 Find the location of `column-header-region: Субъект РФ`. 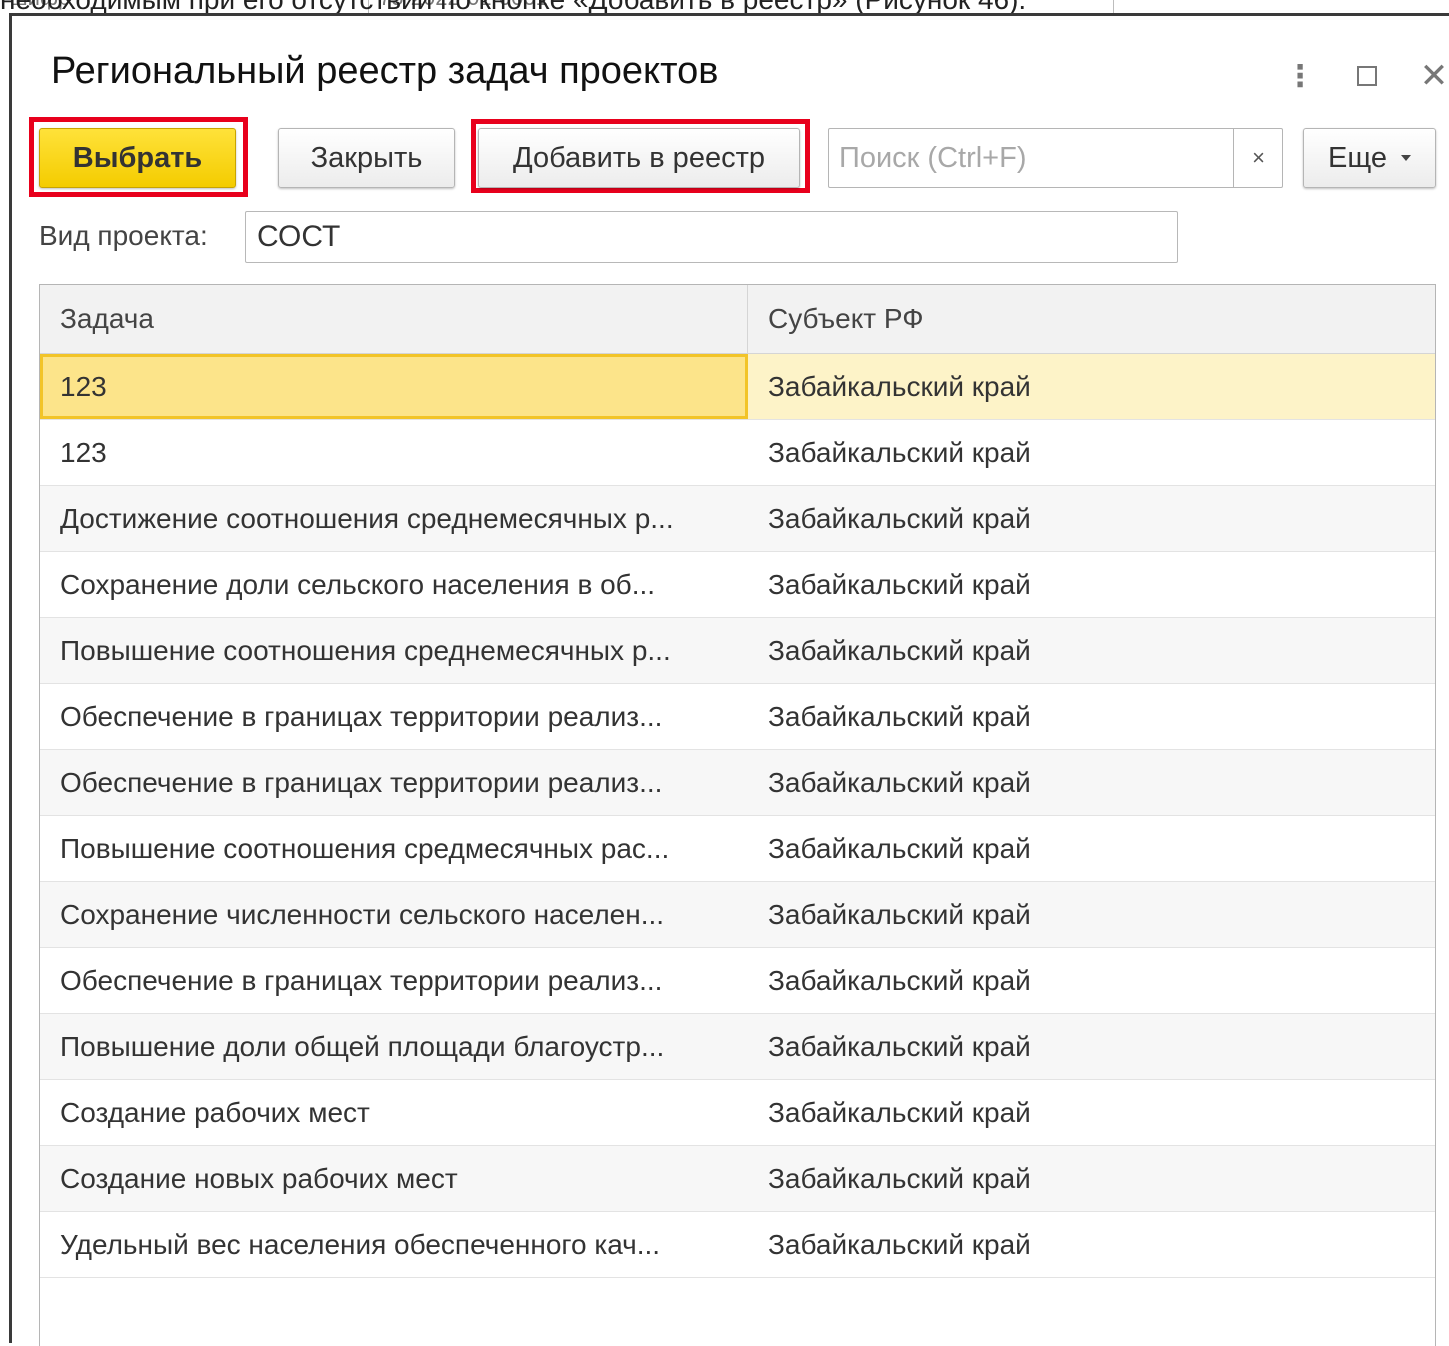

column-header-region: Субъект РФ is located at coordinates (1091, 319).